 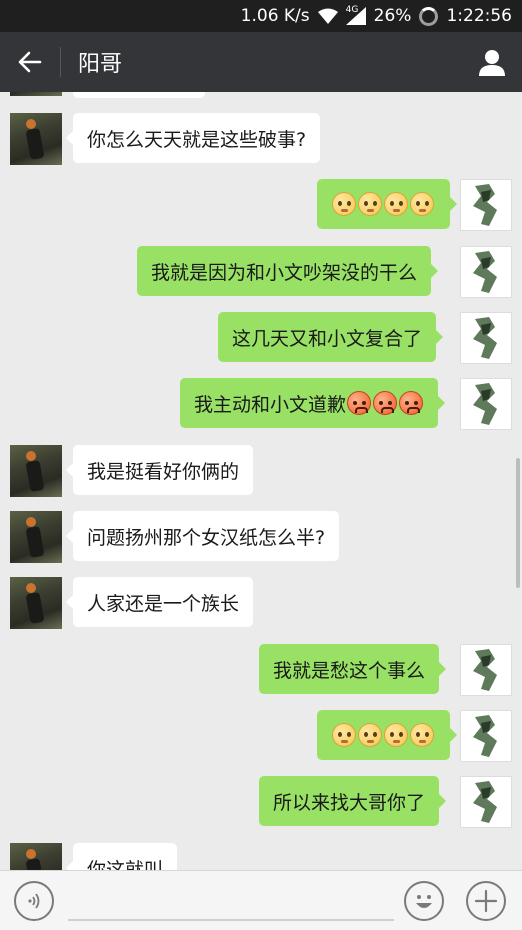 I want to click on chat-header: 阳哥, so click(x=261, y=62).